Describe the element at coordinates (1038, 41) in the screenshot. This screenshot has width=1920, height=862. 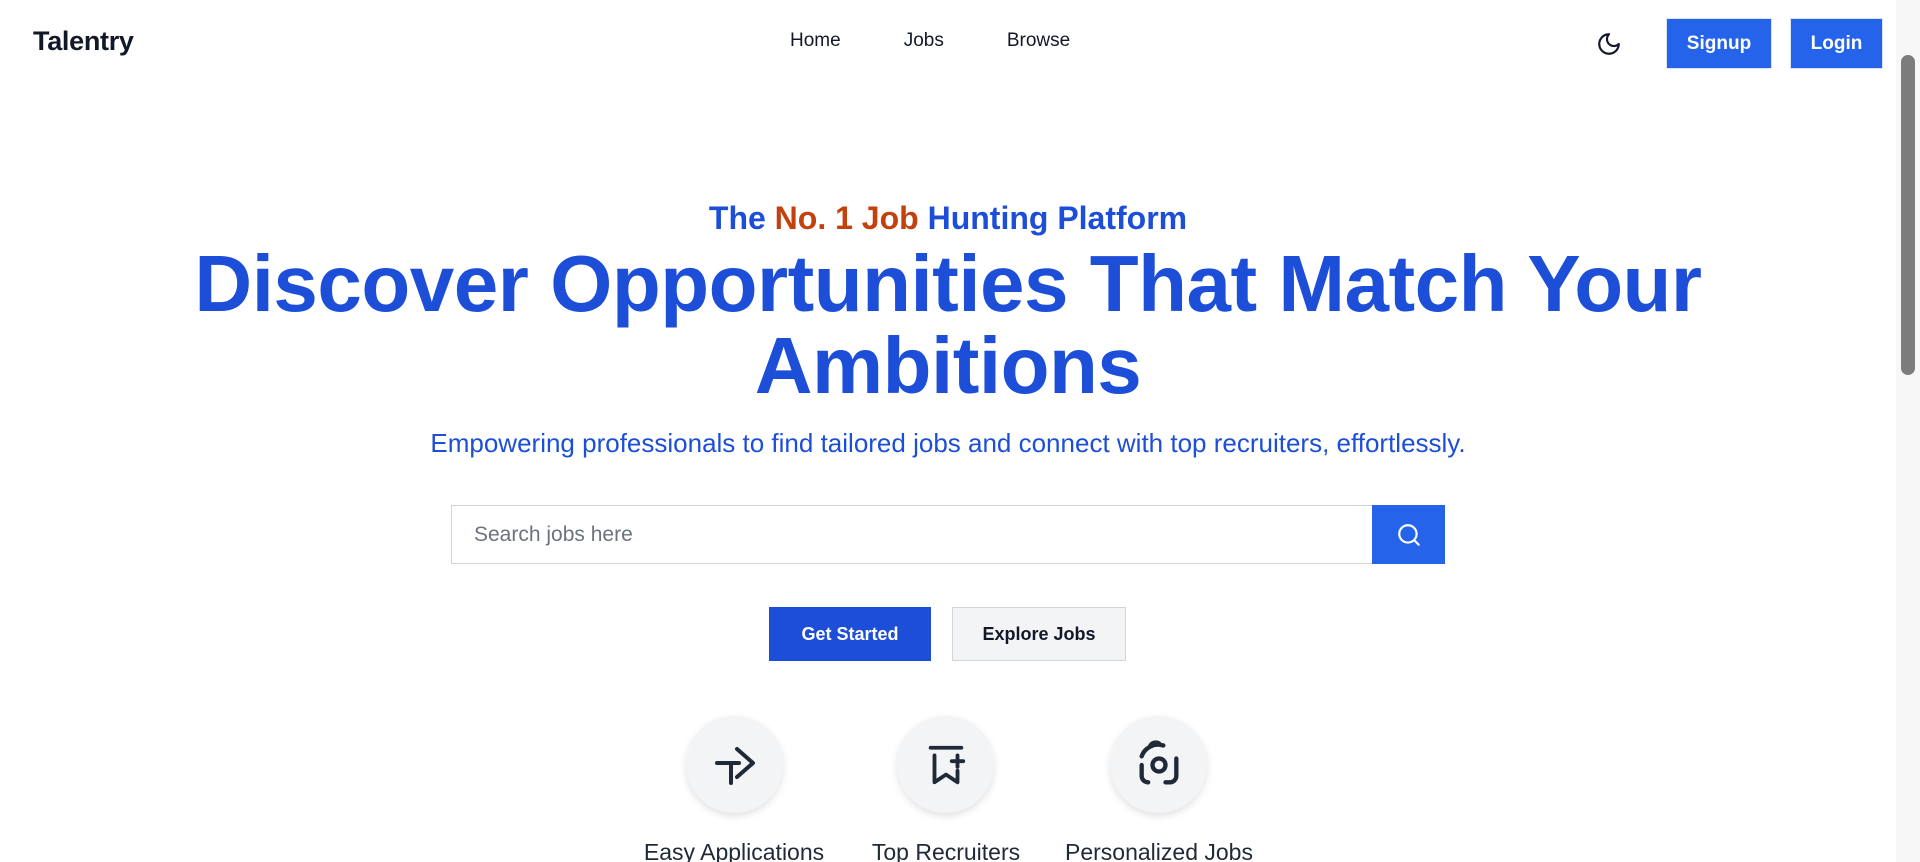
I see `nav-browse-link: Browse` at that location.